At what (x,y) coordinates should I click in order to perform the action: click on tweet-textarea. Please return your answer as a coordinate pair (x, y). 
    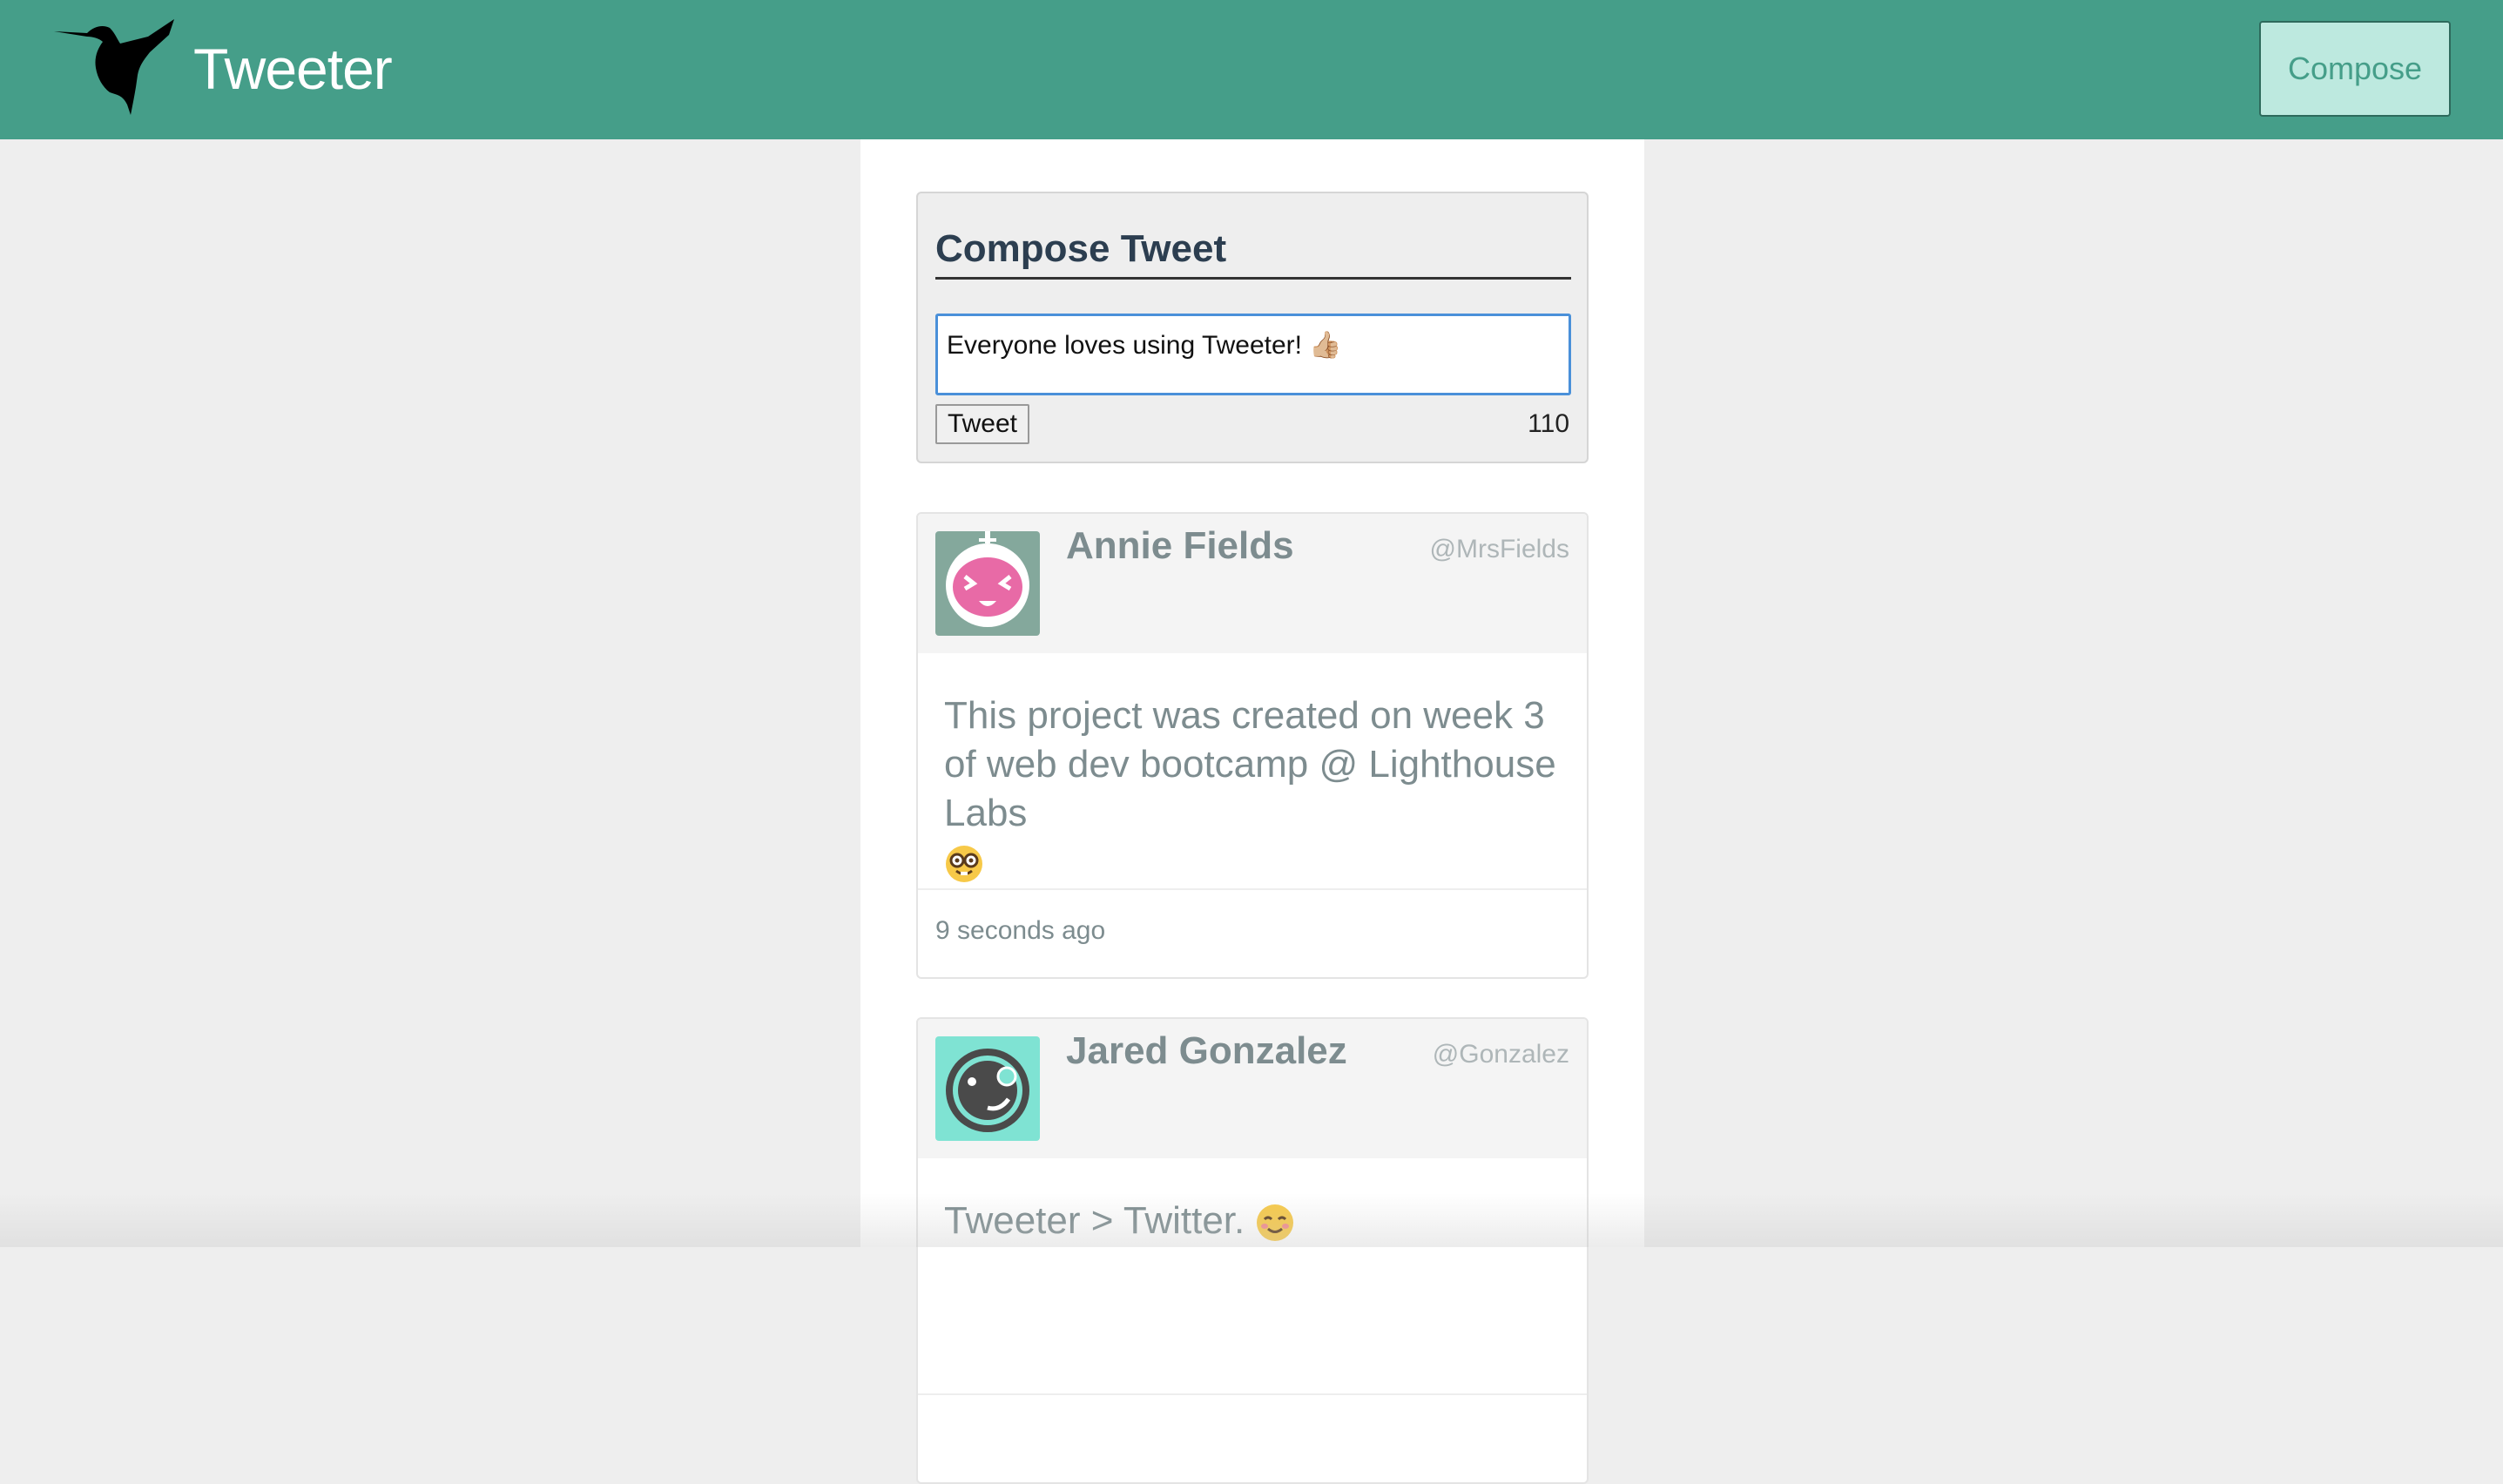
    Looking at the image, I should click on (1253, 354).